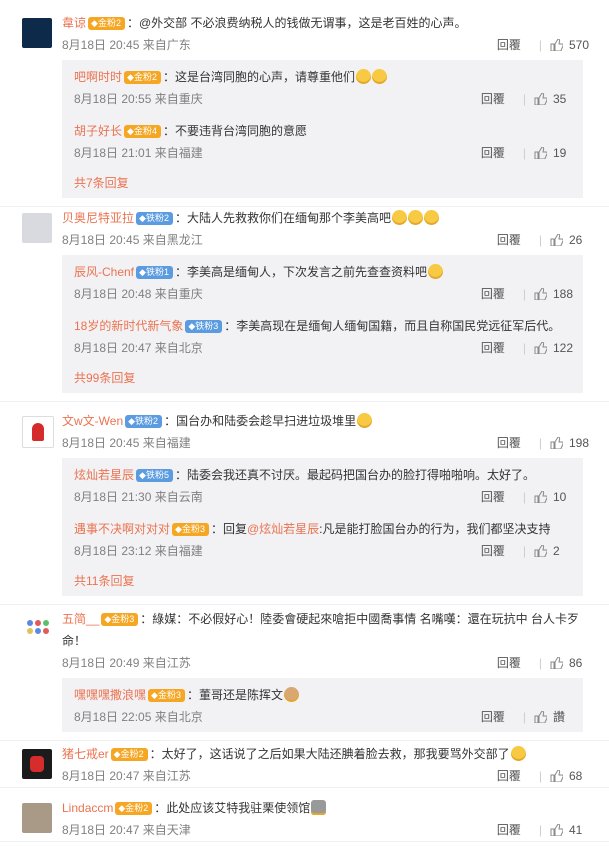 The width and height of the screenshot is (609, 846). What do you see at coordinates (128, 326) in the screenshot?
I see `username-link: 18岁的新时代新气象` at bounding box center [128, 326].